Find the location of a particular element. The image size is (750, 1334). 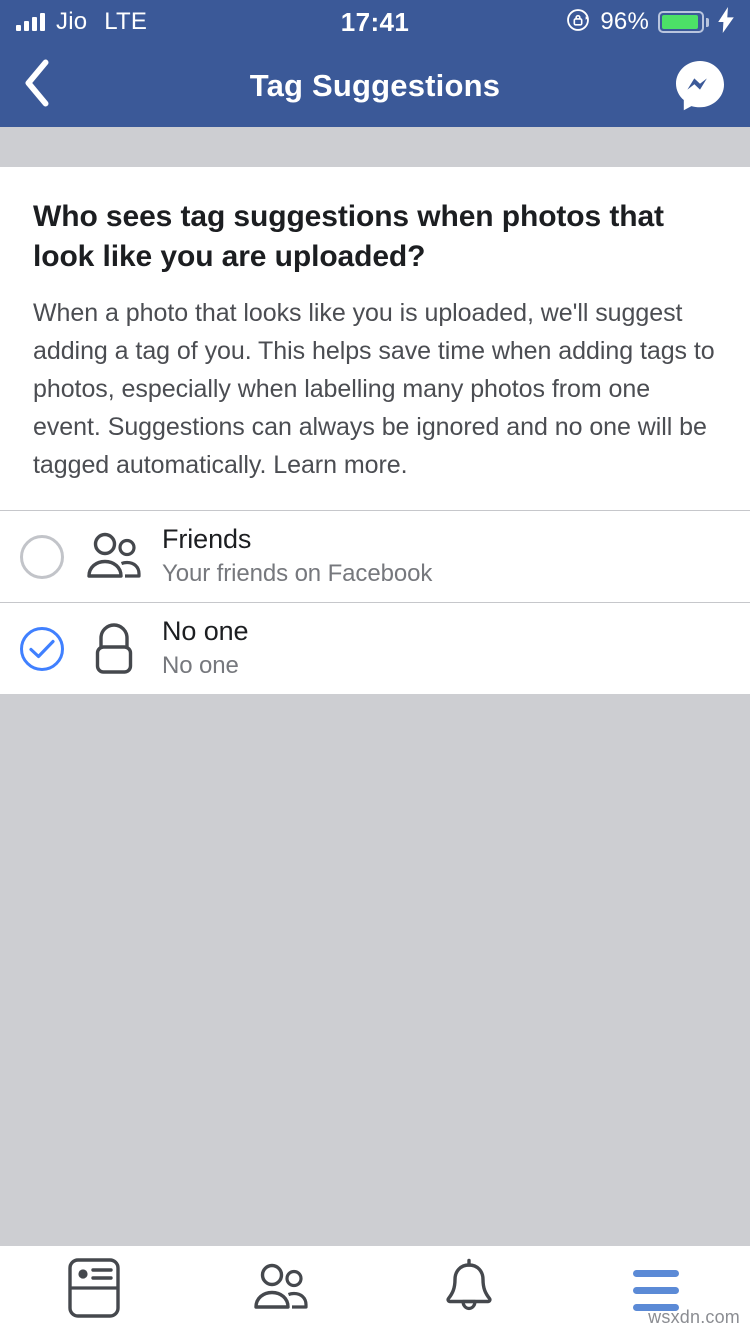

option-row-no-one: No one No one is located at coordinates (375, 649).